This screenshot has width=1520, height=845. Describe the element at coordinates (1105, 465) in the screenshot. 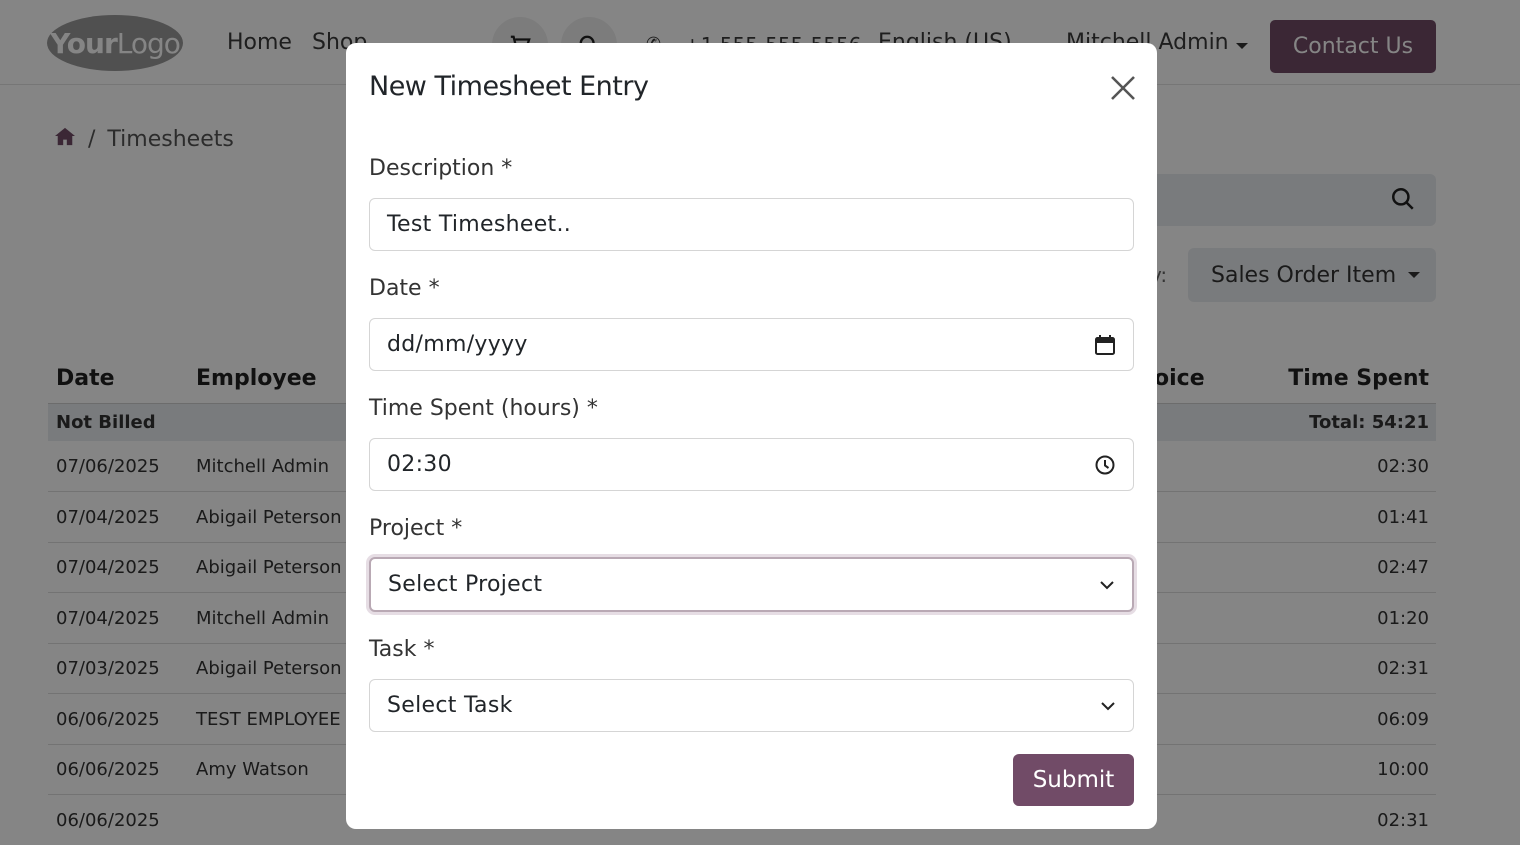

I see `clock-icon` at that location.